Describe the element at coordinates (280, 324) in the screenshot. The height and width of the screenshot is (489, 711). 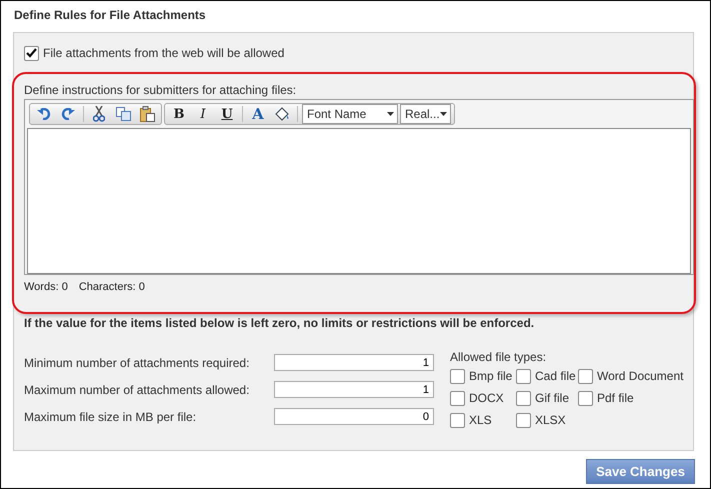
I see `notice-text: If the value for the items listed below is left zero, no limits or restrictions will be enforced.` at that location.